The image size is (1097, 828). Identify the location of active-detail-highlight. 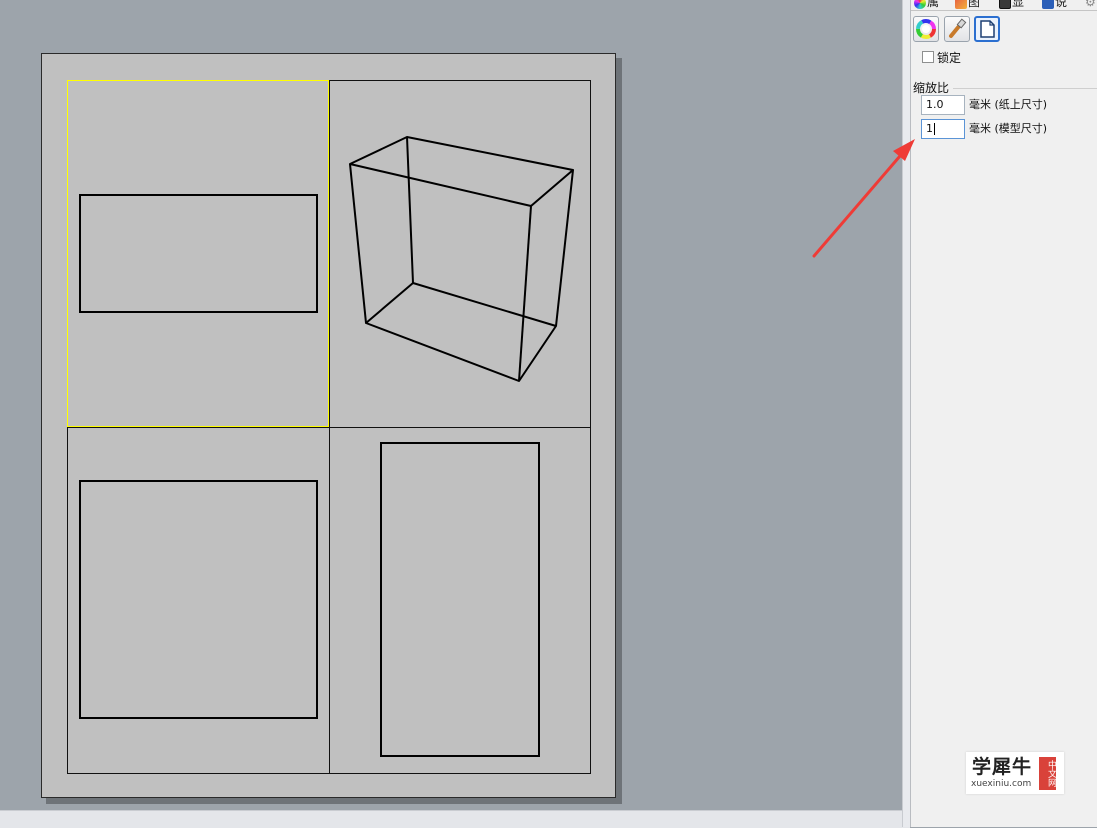
(198, 253).